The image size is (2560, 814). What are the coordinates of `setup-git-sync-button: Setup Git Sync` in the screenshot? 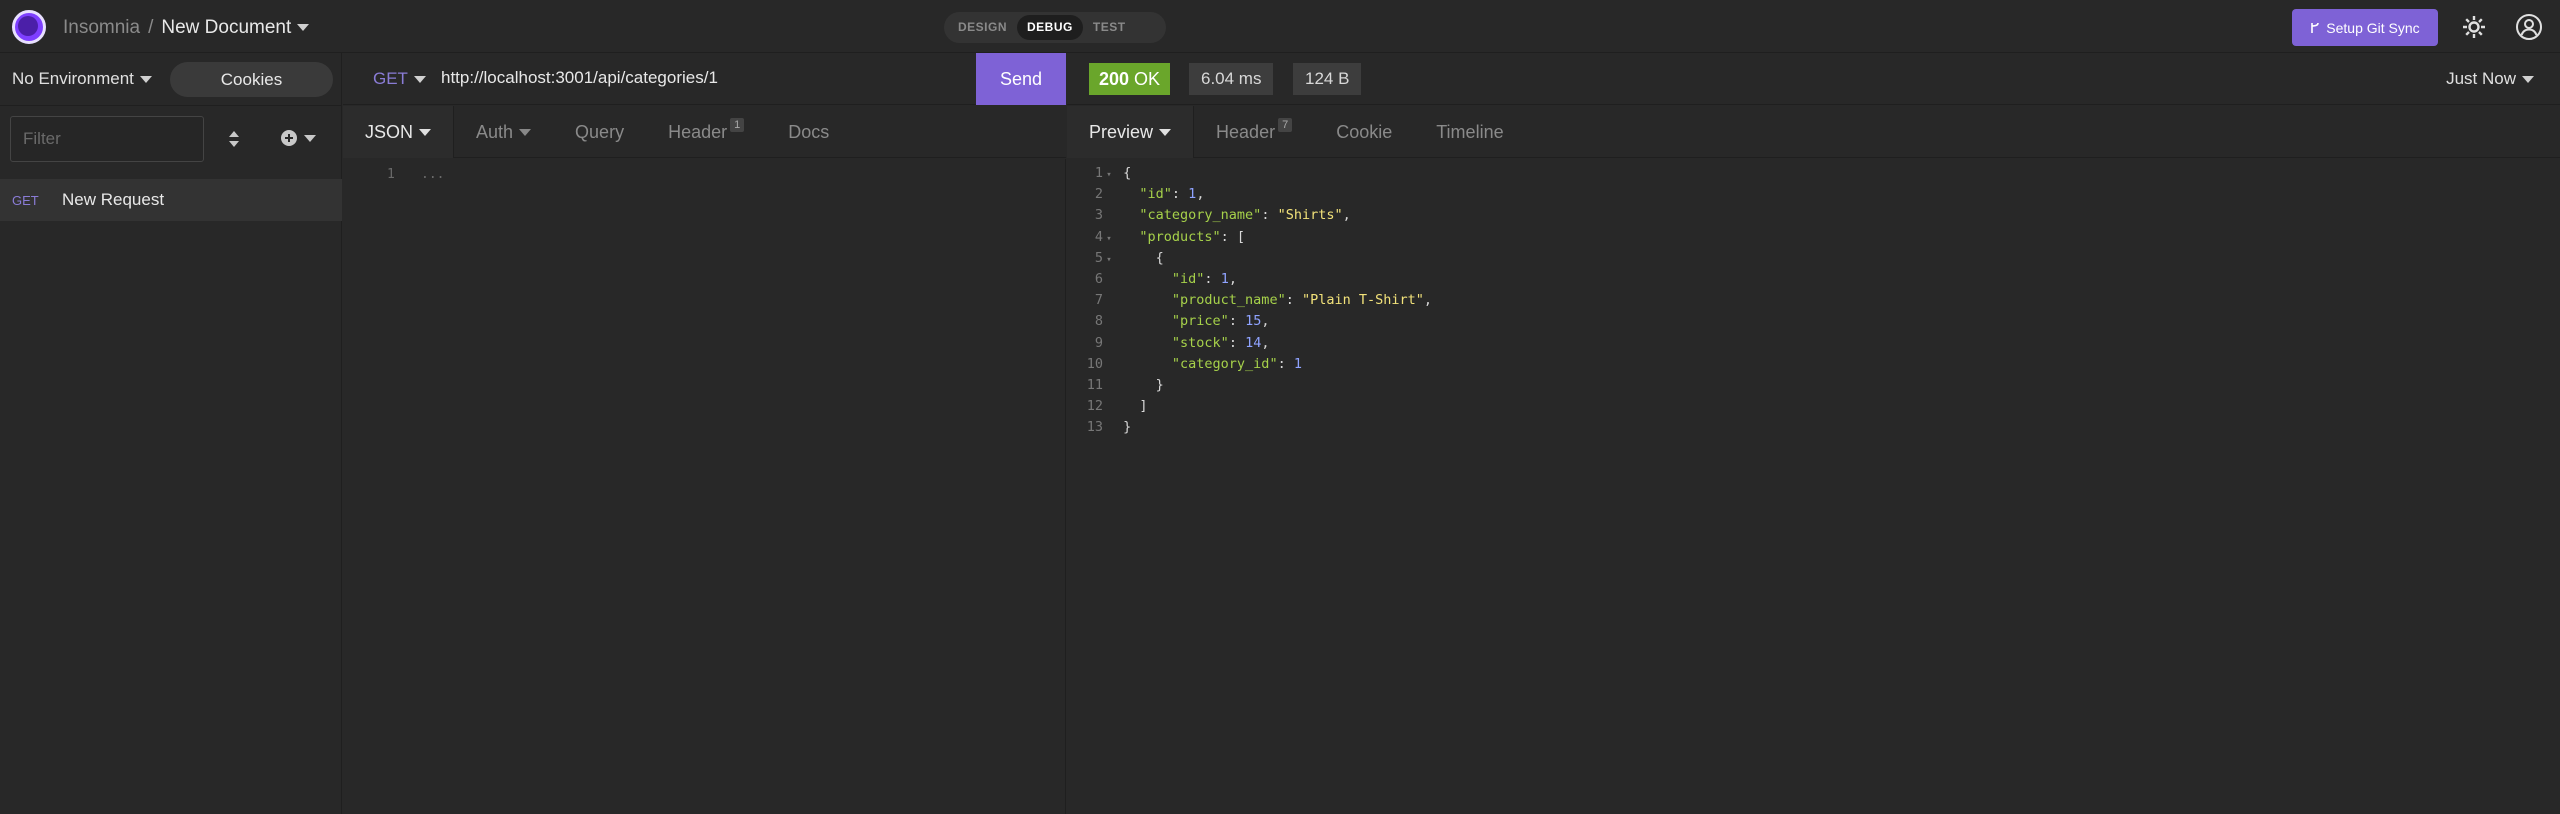 It's located at (2365, 27).